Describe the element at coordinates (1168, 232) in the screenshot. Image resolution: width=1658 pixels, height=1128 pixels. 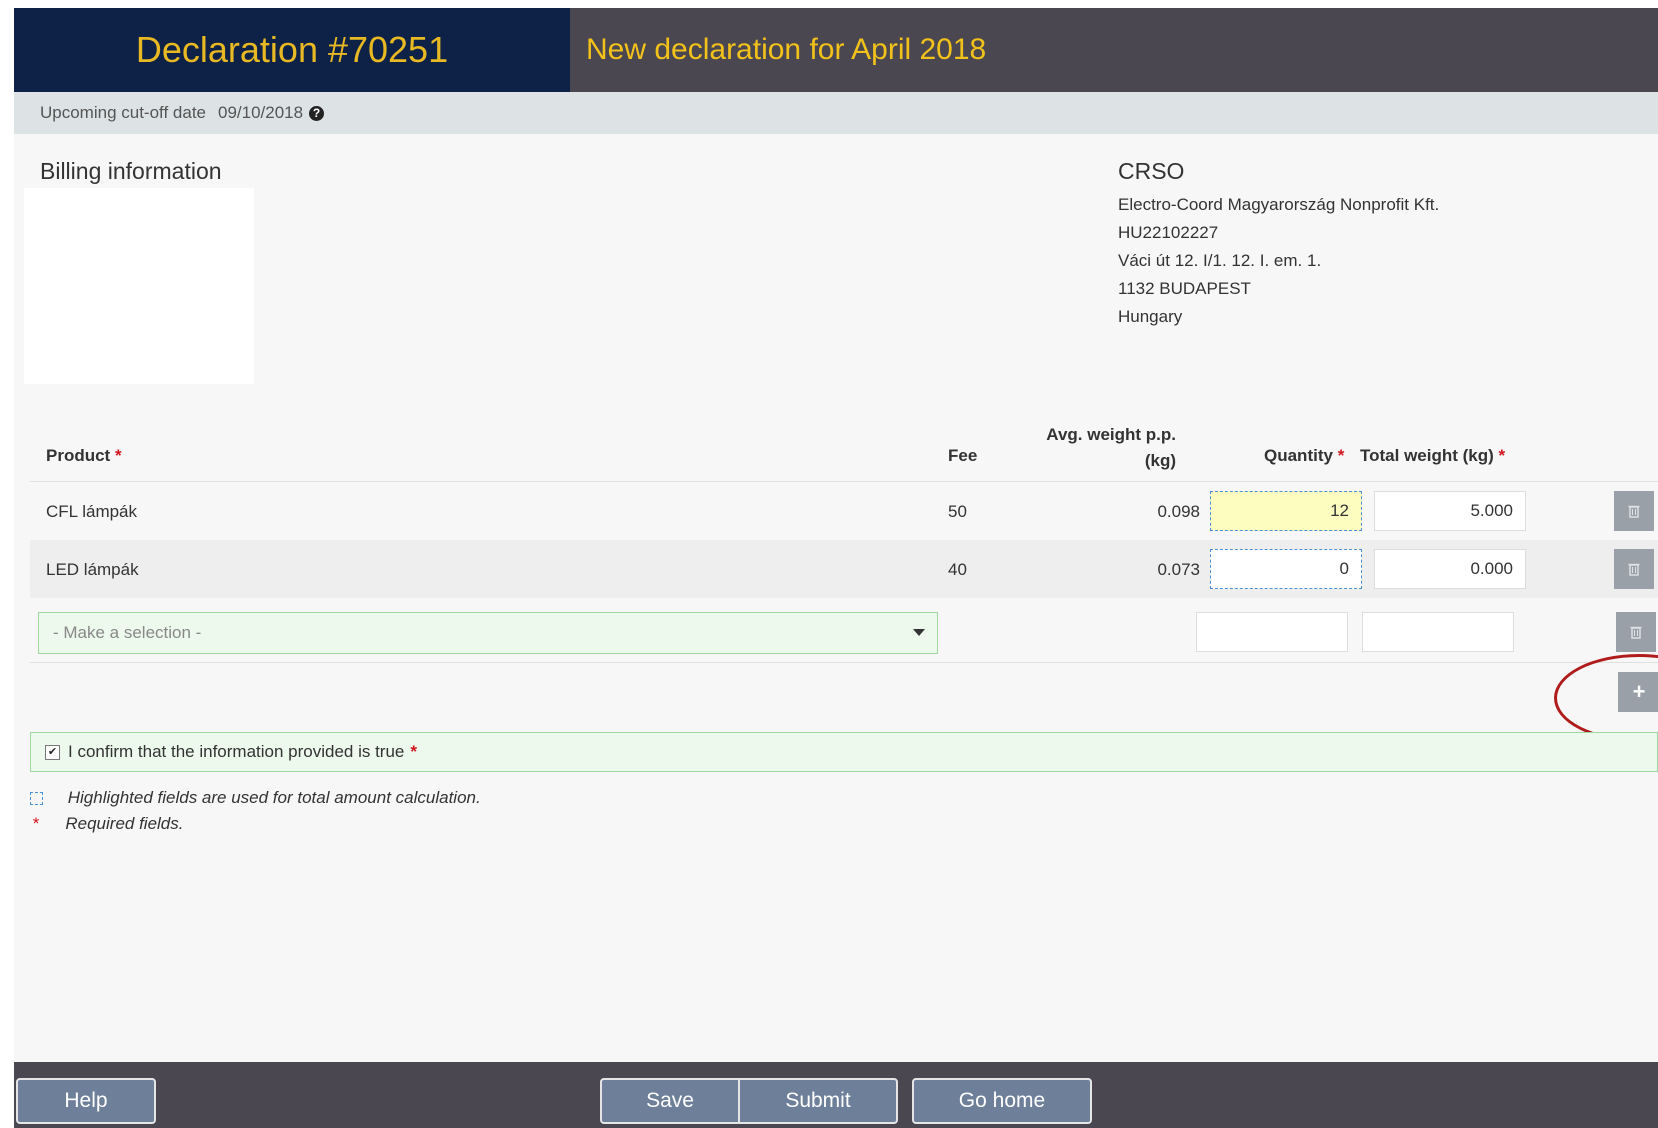
I see `crso-vat: HU22102227` at that location.